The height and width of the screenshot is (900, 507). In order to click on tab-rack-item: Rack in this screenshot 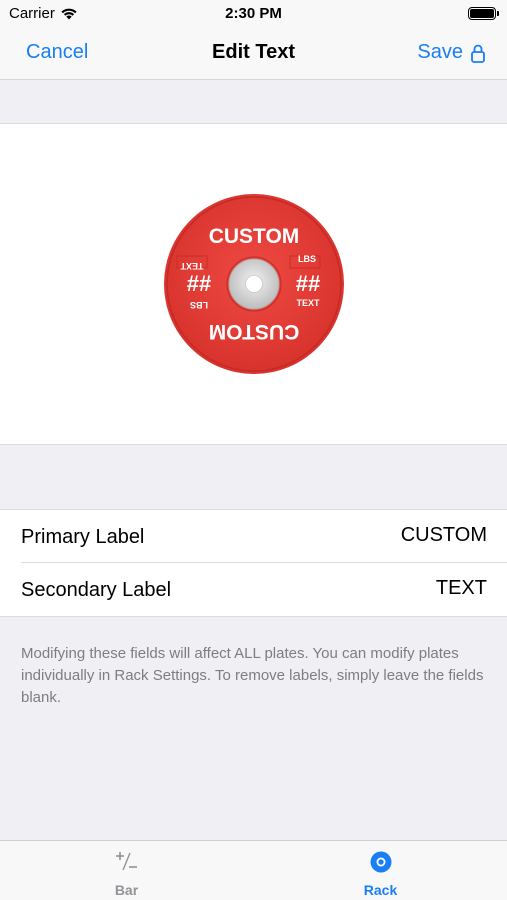, I will do `click(380, 870)`.